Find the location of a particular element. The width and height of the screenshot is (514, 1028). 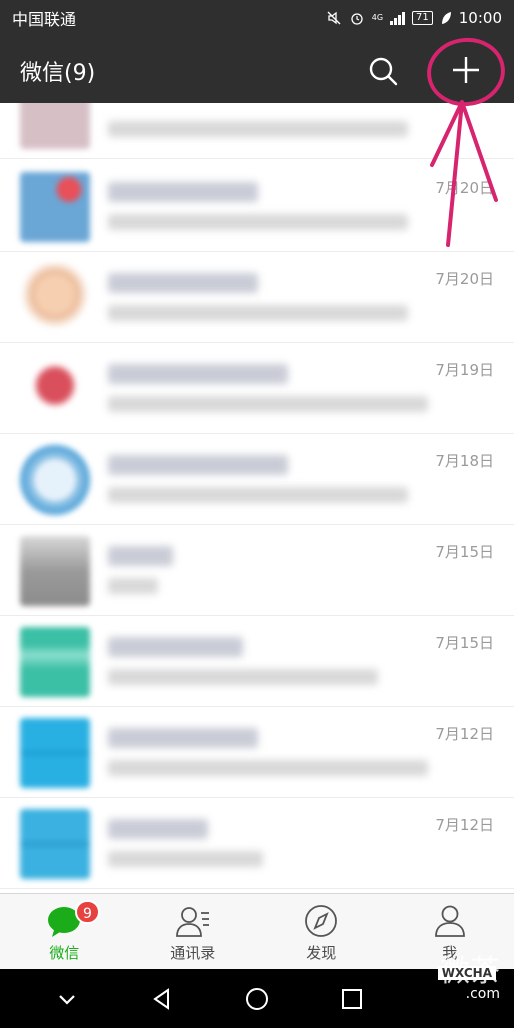

home-icon is located at coordinates (257, 999).